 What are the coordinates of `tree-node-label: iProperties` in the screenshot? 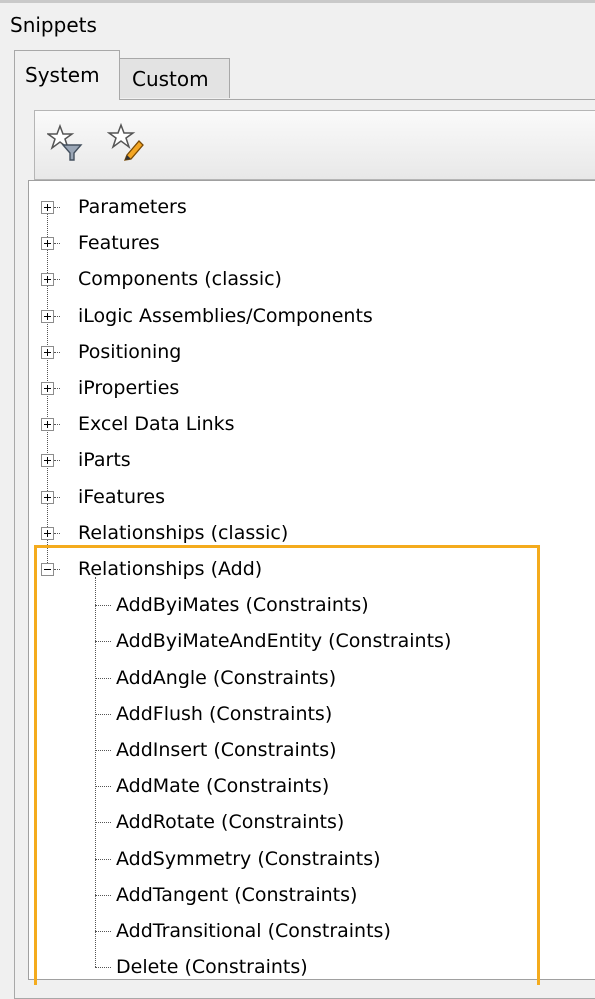 It's located at (128, 388).